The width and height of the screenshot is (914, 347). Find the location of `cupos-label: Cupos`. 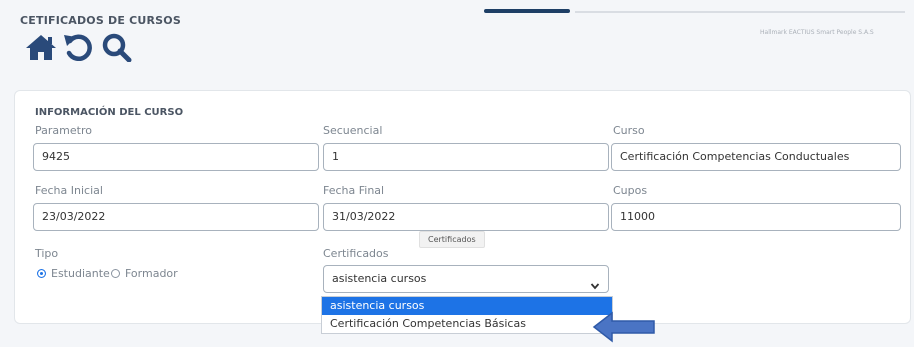

cupos-label: Cupos is located at coordinates (630, 190).